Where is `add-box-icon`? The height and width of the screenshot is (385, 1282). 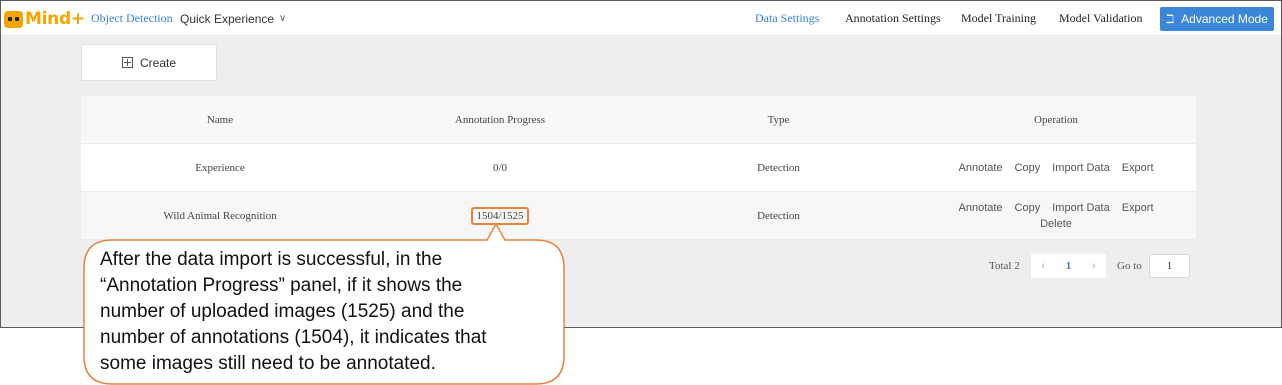 add-box-icon is located at coordinates (127, 62).